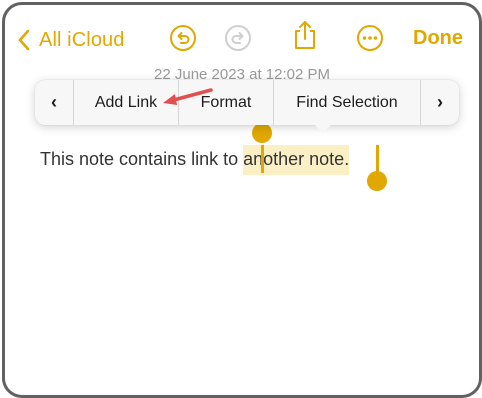 Image resolution: width=482 pixels, height=398 pixels. Describe the element at coordinates (438, 38) in the screenshot. I see `done-button: Done` at that location.